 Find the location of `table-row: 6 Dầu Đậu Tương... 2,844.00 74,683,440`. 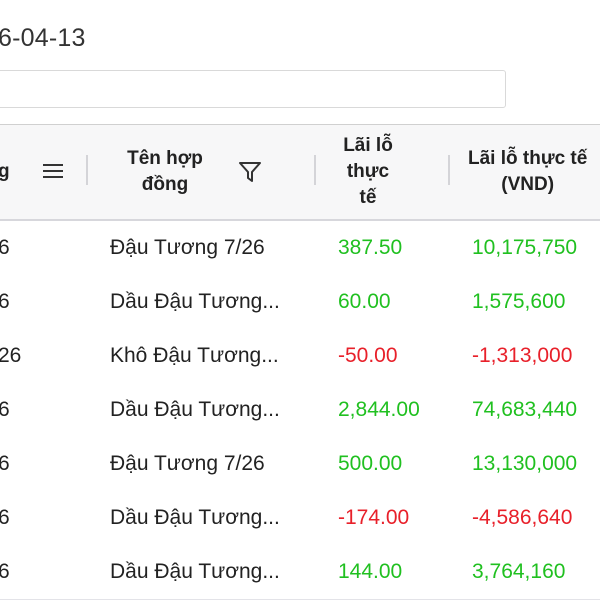

table-row: 6 Dầu Đậu Tương... 2,844.00 74,683,440 is located at coordinates (300, 410).